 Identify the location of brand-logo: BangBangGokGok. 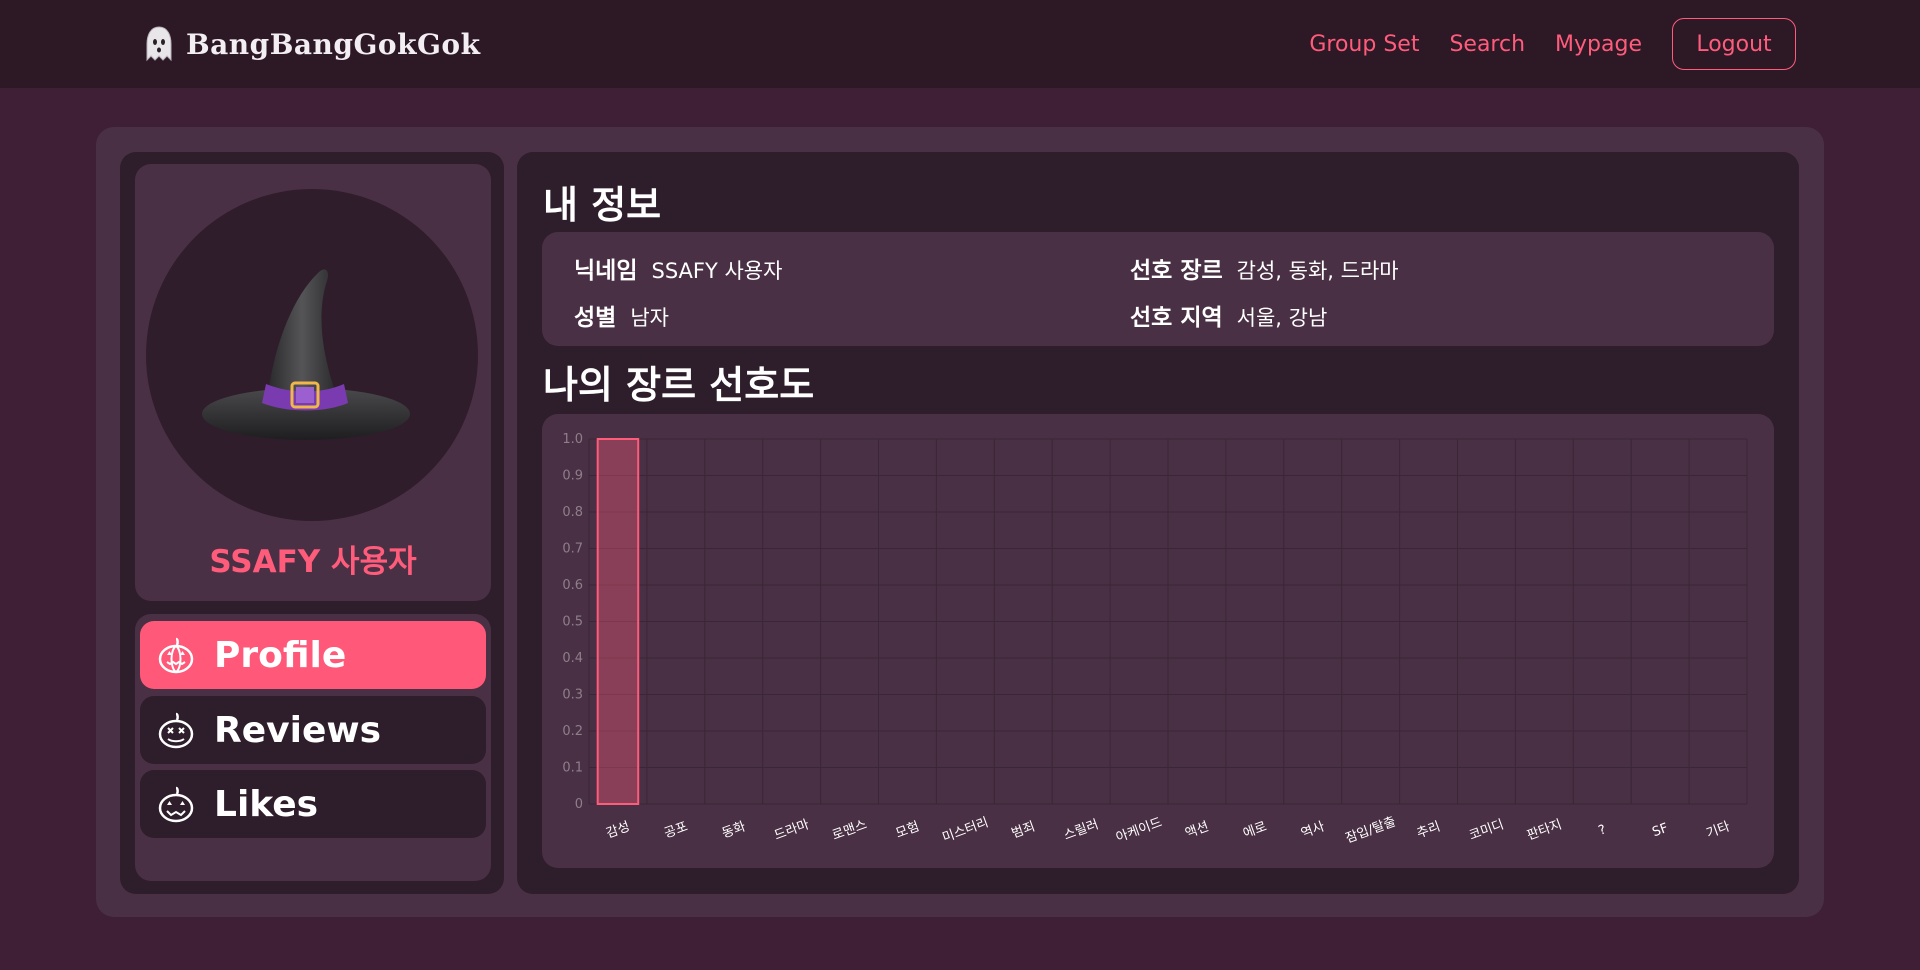
(311, 44).